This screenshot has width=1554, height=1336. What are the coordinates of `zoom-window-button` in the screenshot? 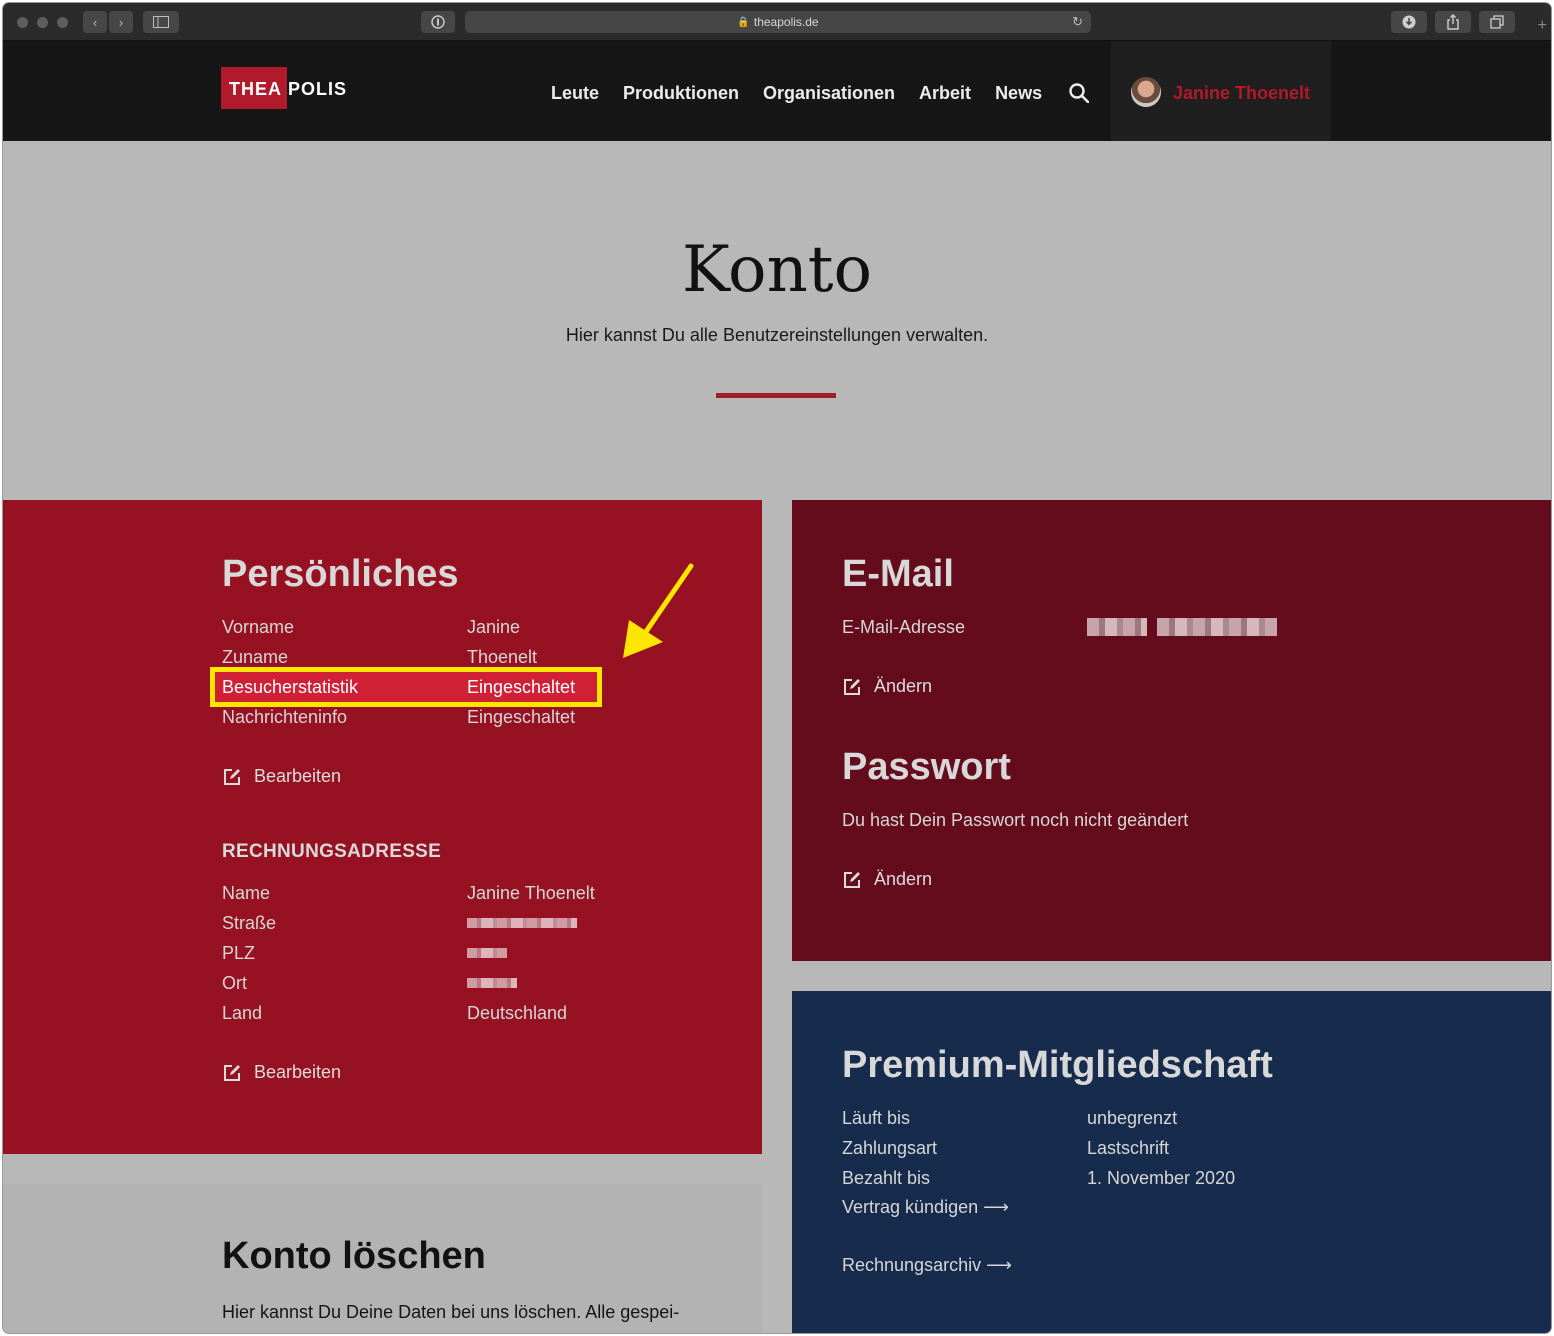 It's located at (62, 22).